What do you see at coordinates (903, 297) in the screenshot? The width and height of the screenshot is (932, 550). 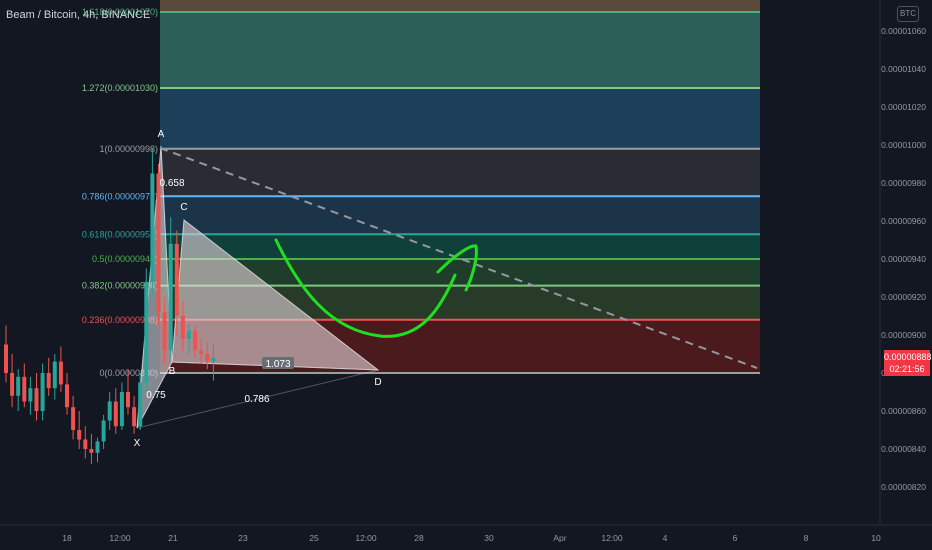 I see `price-tick-label: 0.00000920` at bounding box center [903, 297].